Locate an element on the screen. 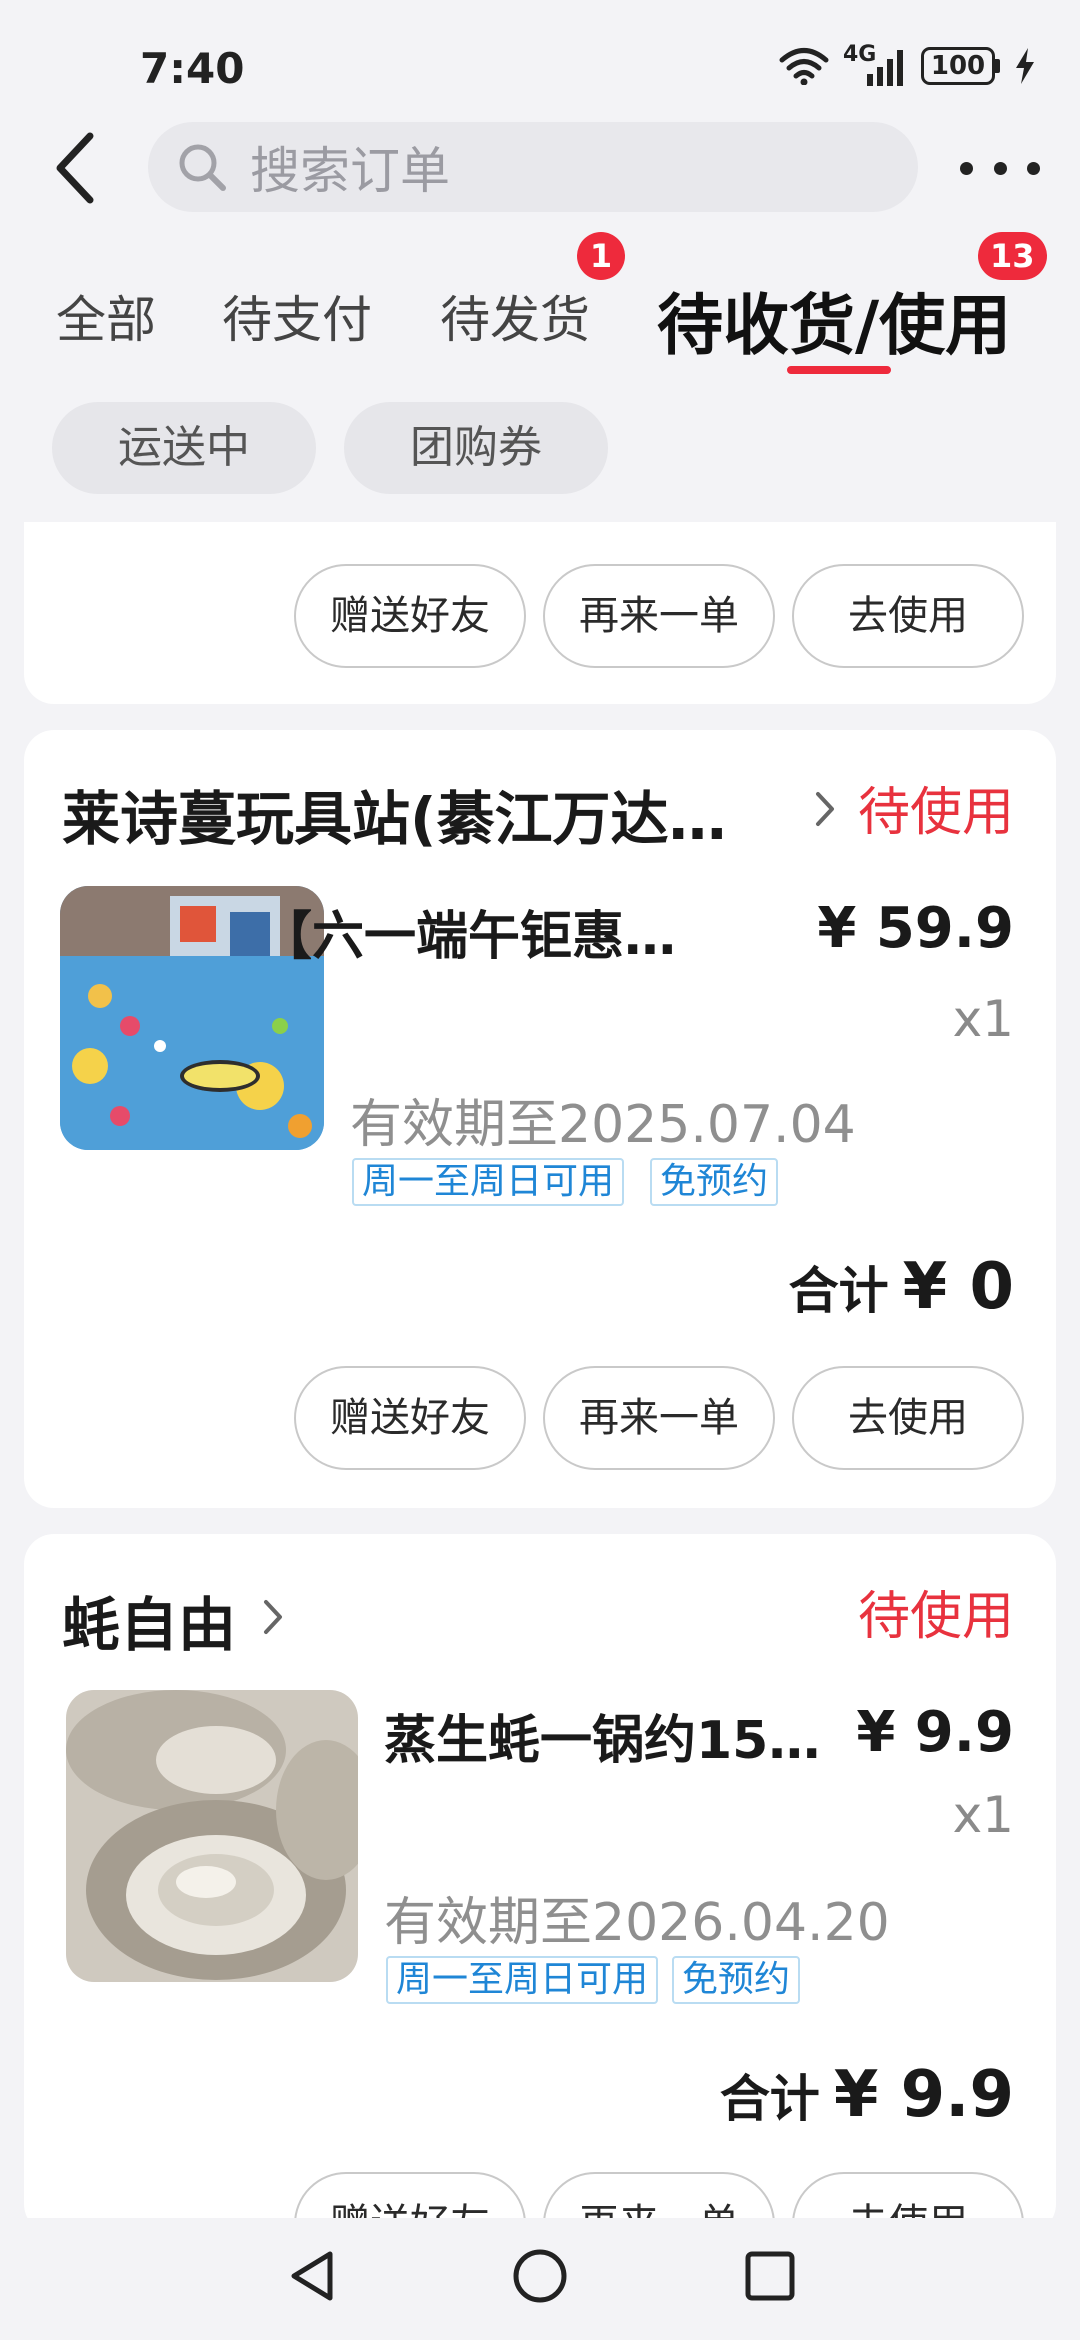  search-placeholder: 搜索订单 is located at coordinates (350, 171).